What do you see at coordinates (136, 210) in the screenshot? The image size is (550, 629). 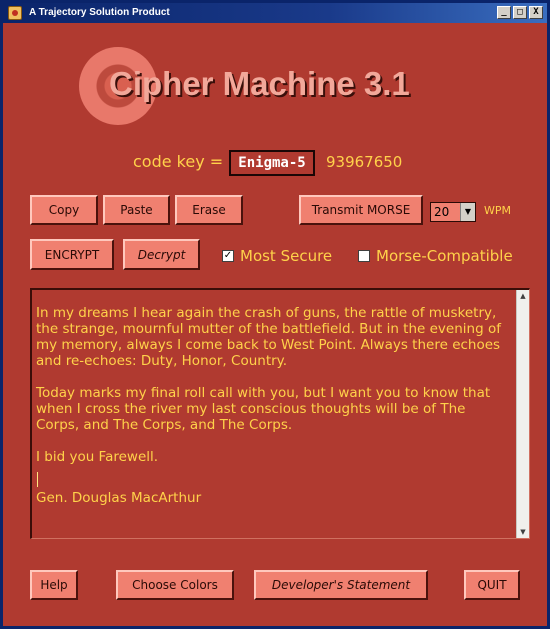 I see `paste-button: Paste` at bounding box center [136, 210].